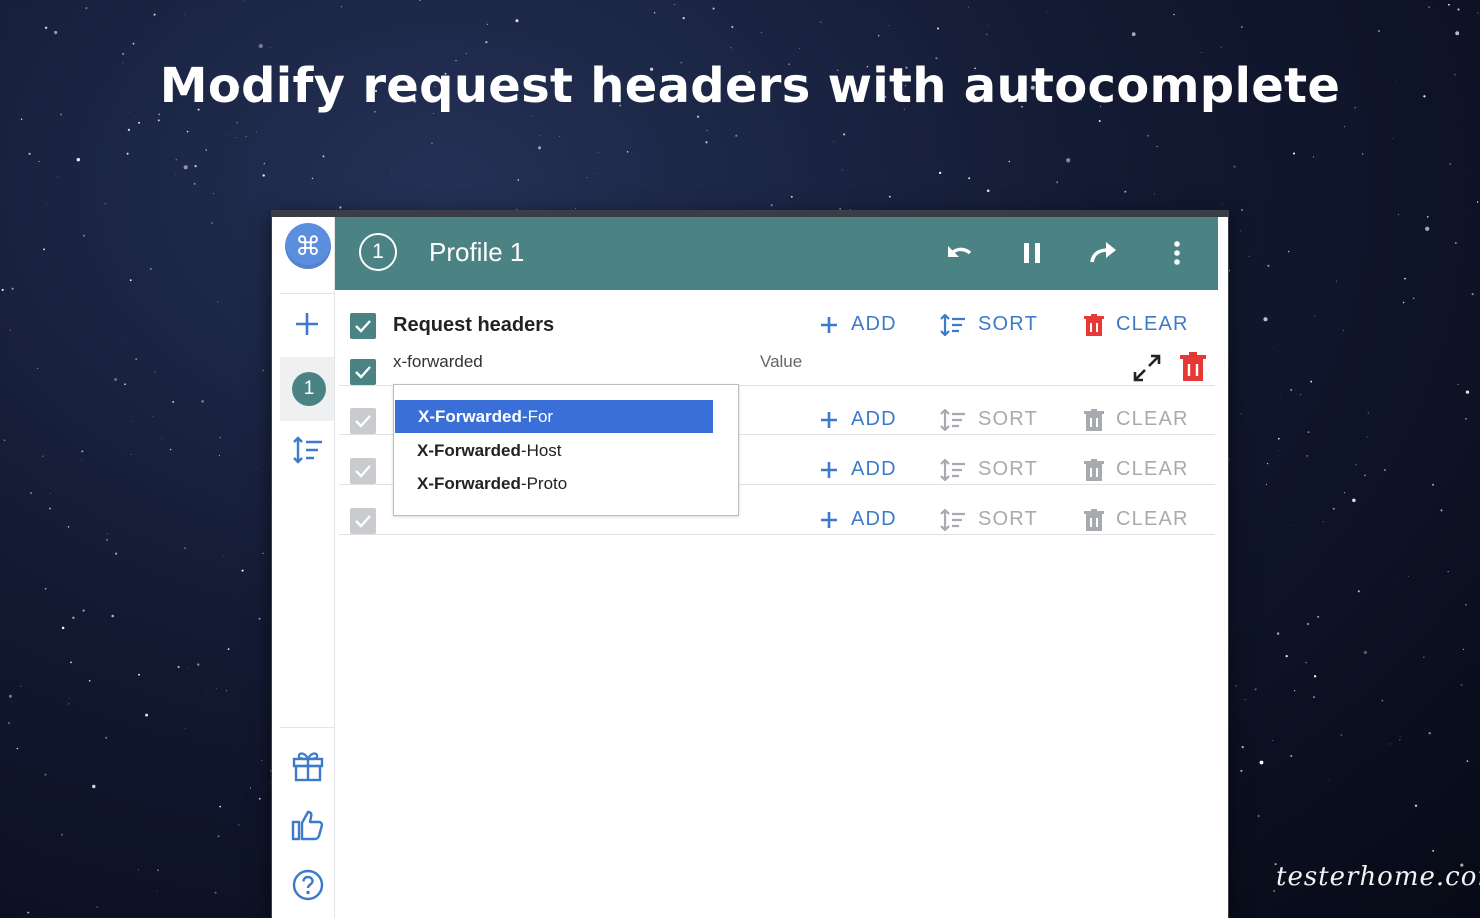 Image resolution: width=1480 pixels, height=918 pixels. I want to click on header-name-input: x-forwarded, so click(438, 362).